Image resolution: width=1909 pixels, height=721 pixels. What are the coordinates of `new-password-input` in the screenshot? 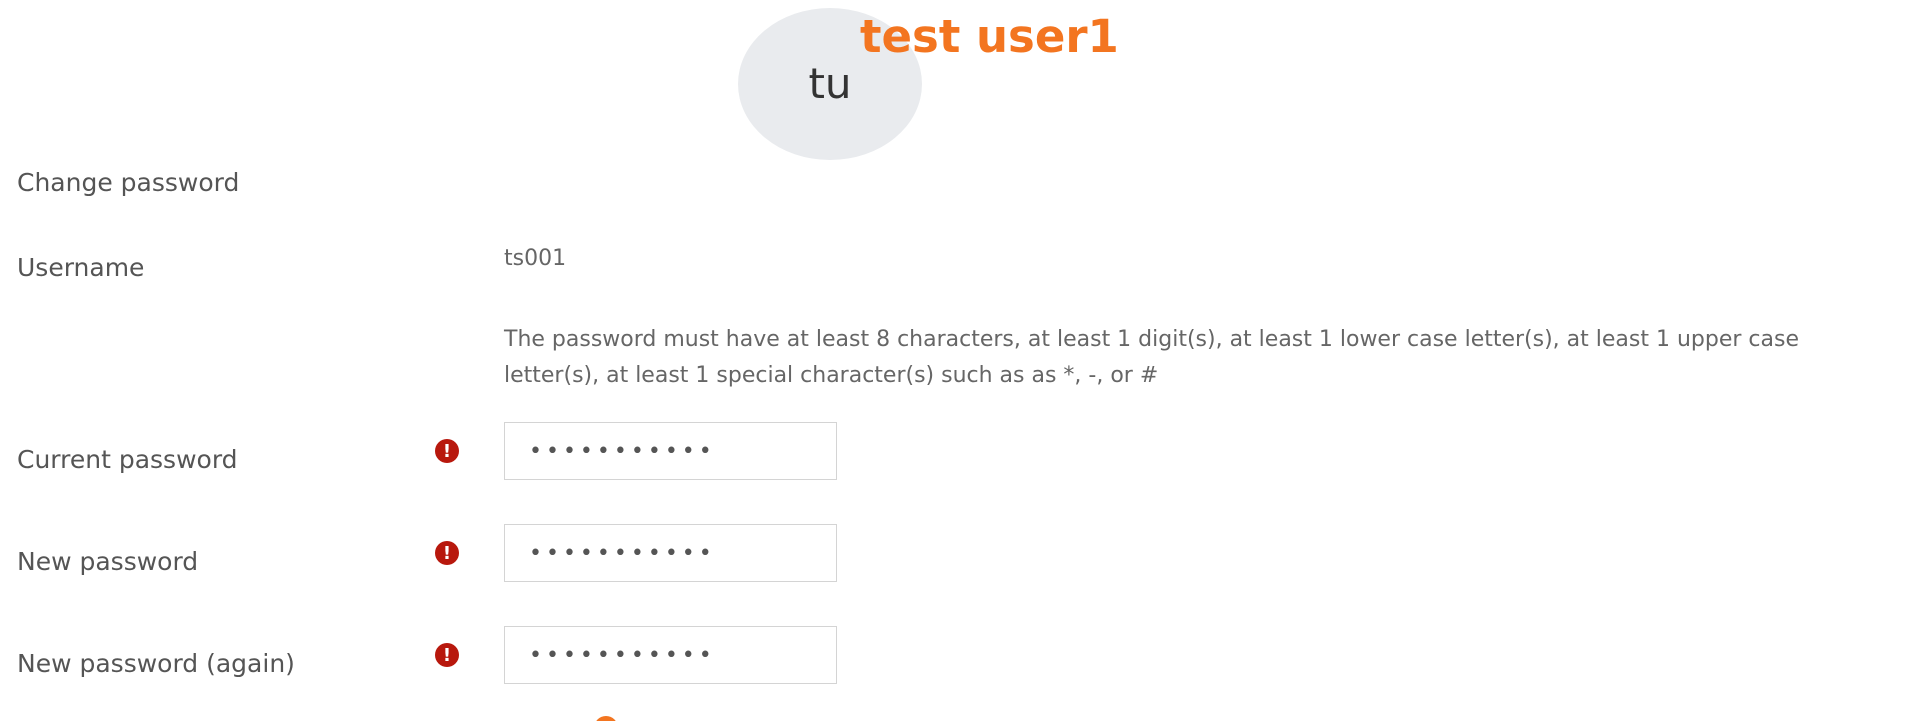 It's located at (670, 553).